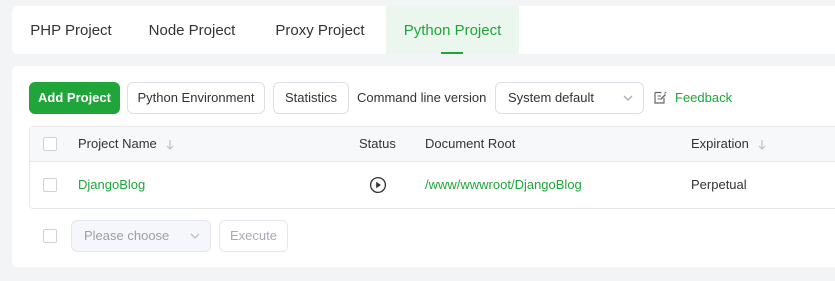 Image resolution: width=835 pixels, height=281 pixels. Describe the element at coordinates (311, 98) in the screenshot. I see `statistics-button: Statistics` at that location.